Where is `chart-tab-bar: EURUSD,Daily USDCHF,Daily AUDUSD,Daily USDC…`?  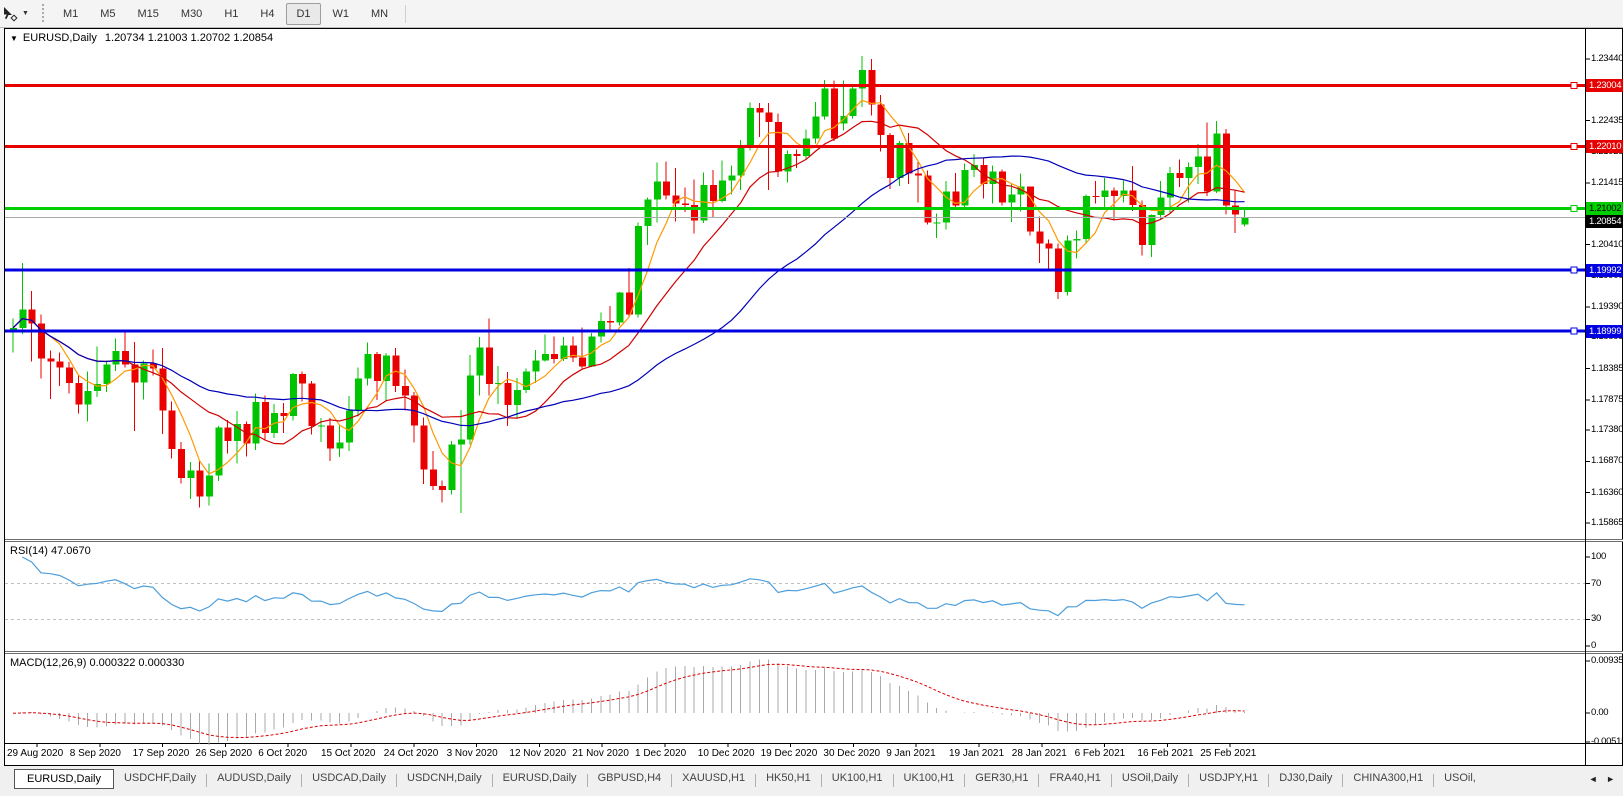 chart-tab-bar: EURUSD,Daily USDCHF,Daily AUDUSD,Daily USDC… is located at coordinates (811, 781).